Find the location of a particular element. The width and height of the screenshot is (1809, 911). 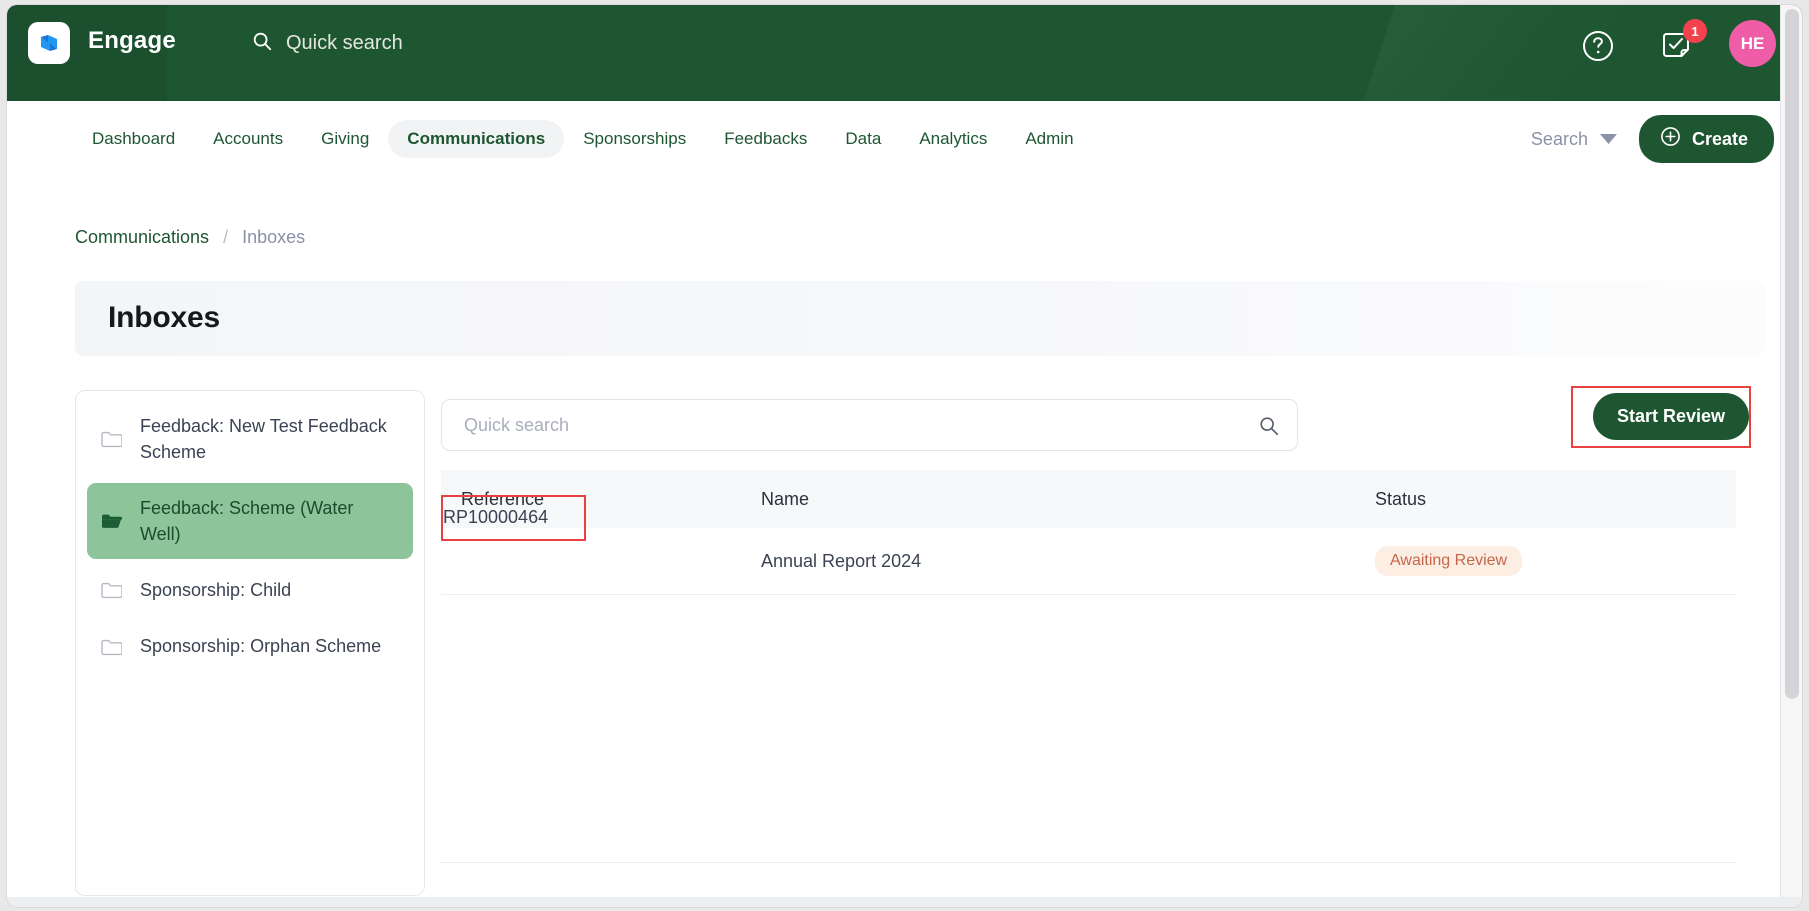

folder-open-icon is located at coordinates (112, 521).